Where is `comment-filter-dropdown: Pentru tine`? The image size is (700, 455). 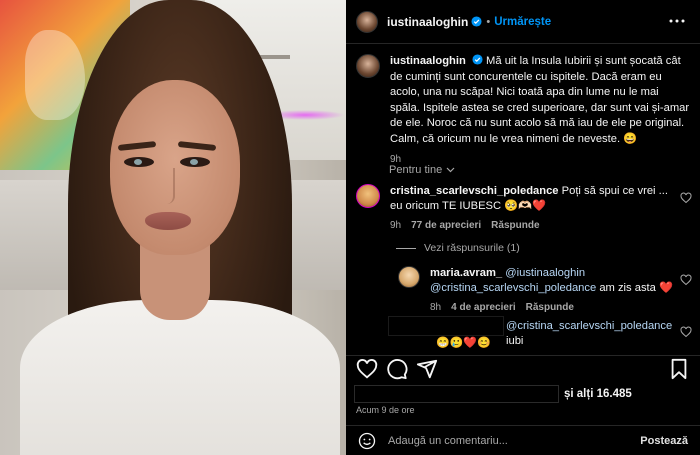
comment-filter-dropdown: Pentru tine is located at coordinates (422, 170).